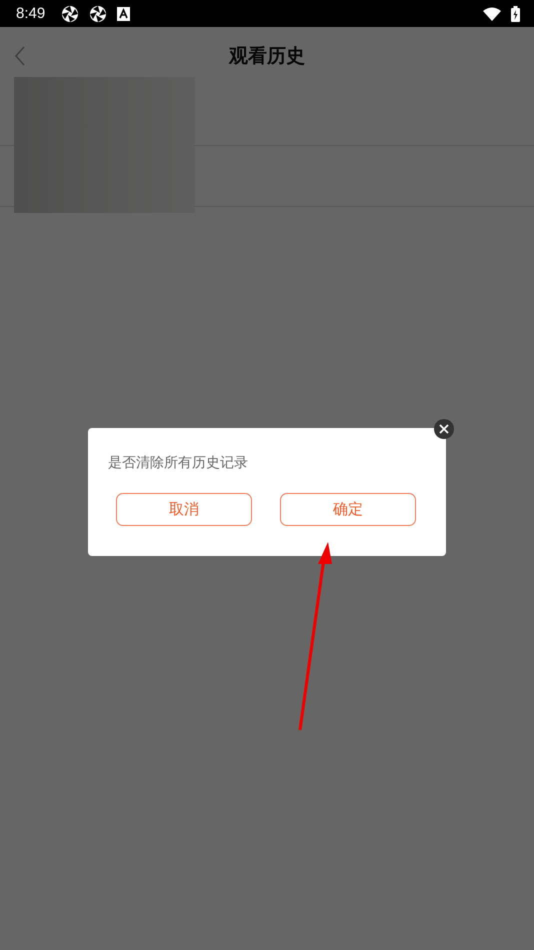  I want to click on status-time: 8:49, so click(31, 13).